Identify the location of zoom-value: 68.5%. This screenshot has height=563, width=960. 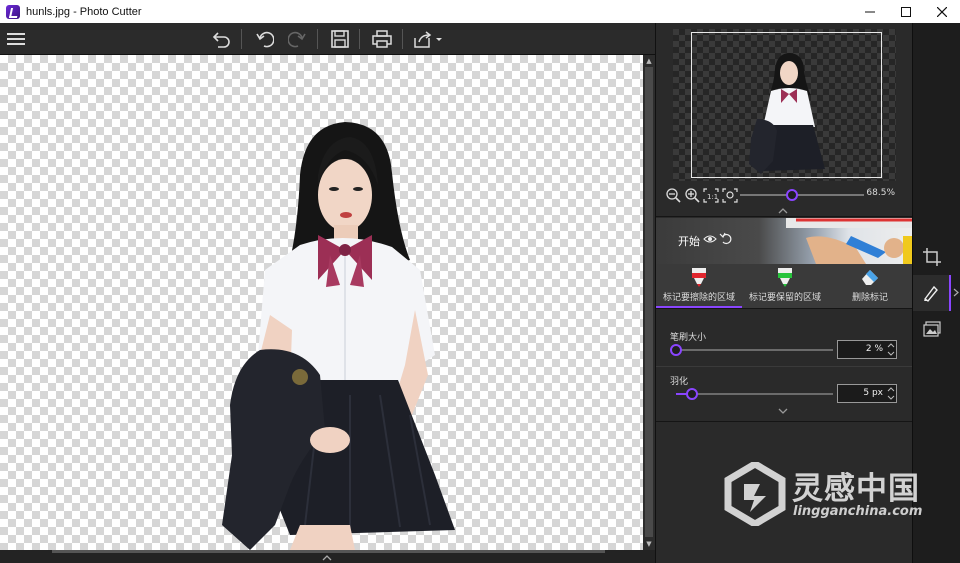
(880, 193).